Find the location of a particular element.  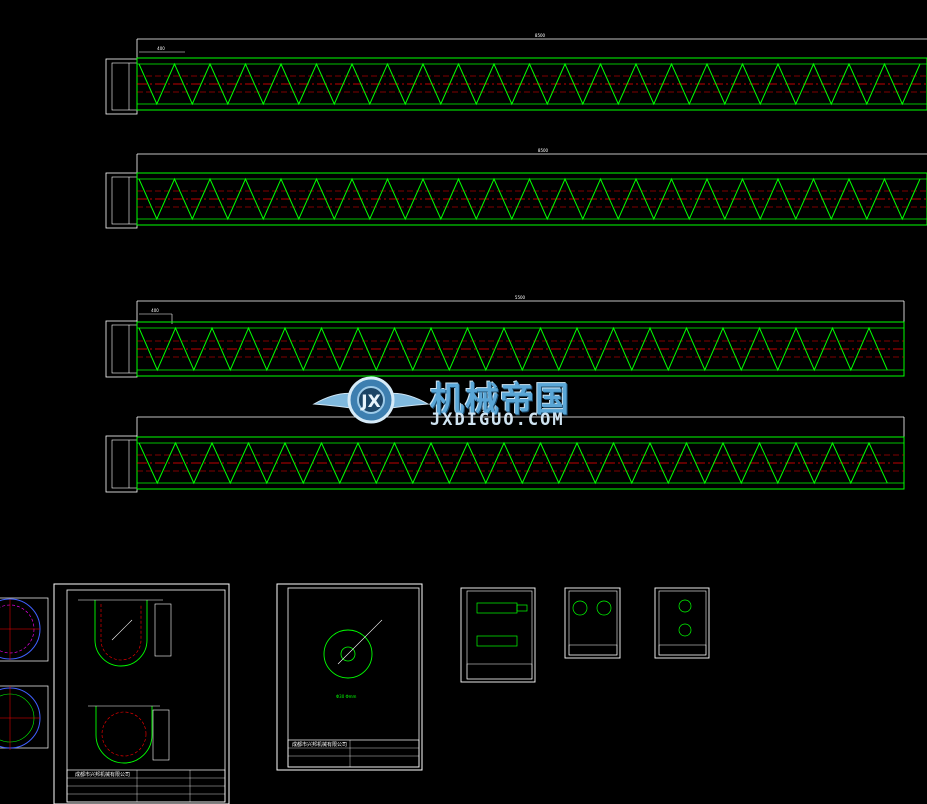

drawing-sheet-flange: Φ30 Φmm 成都市兴邦机械有限公司 is located at coordinates (349, 677).